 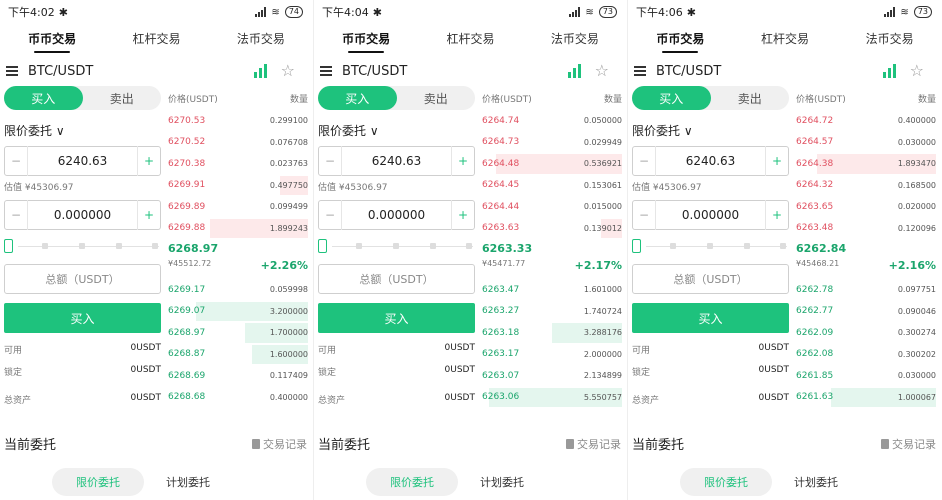 What do you see at coordinates (552, 121) in the screenshot?
I see `ask-row: 6264.74 0.050000` at bounding box center [552, 121].